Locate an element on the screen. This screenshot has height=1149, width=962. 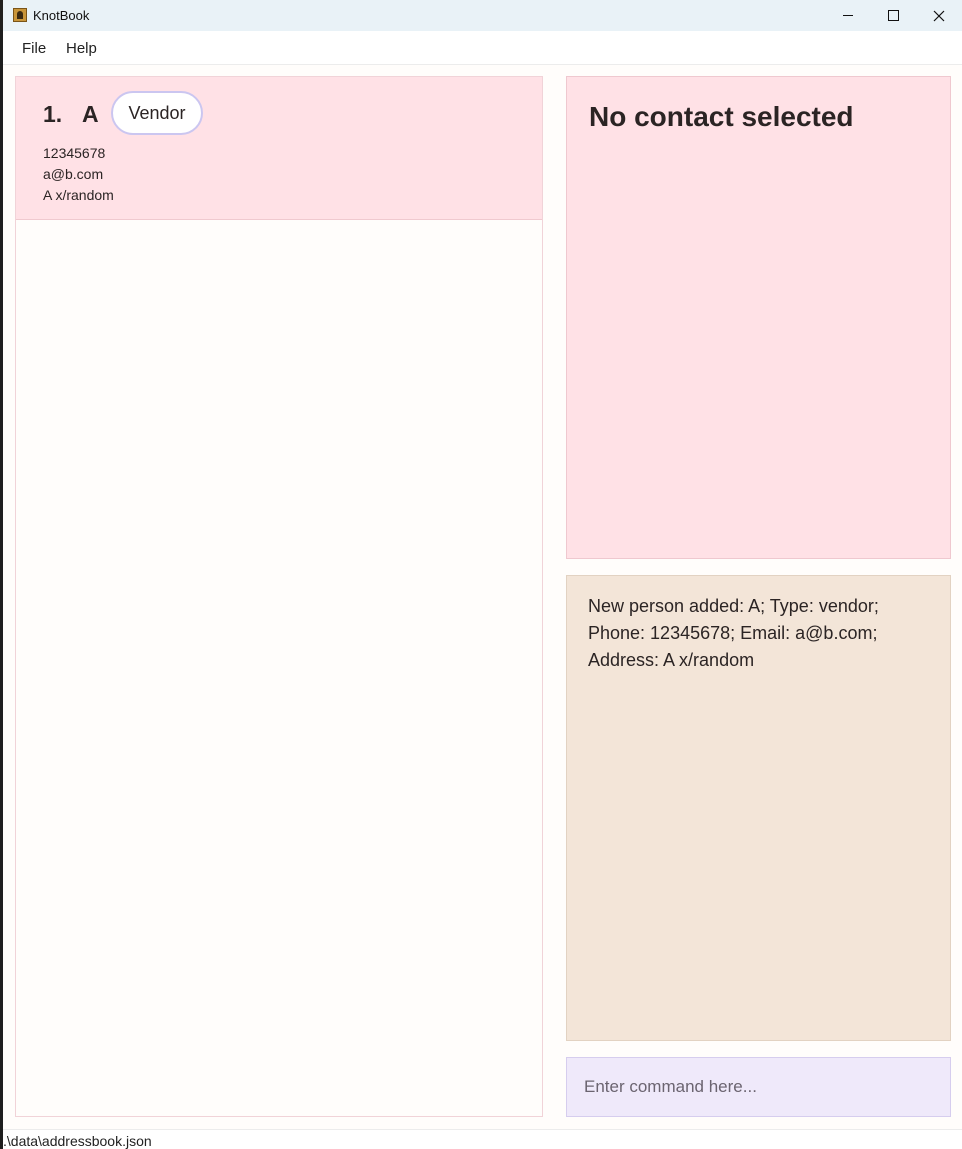
maximize-button is located at coordinates (893, 15).